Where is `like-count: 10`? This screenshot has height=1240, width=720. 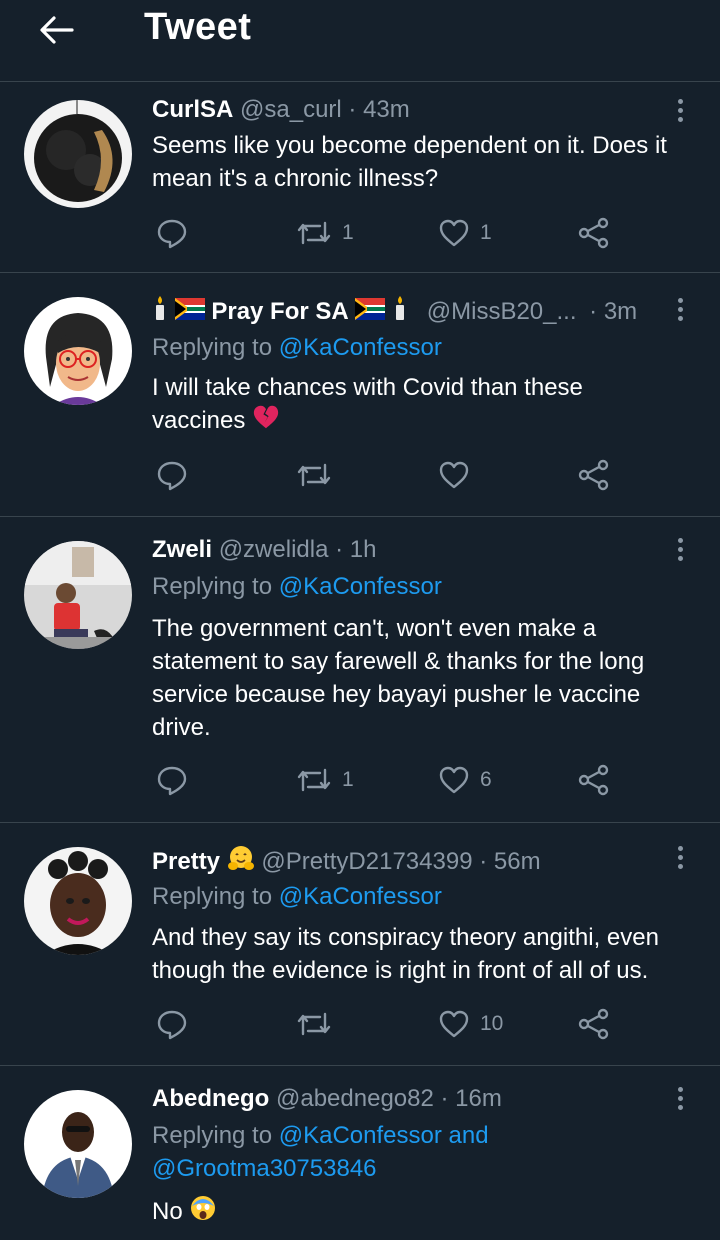
like-count: 10 is located at coordinates (492, 1023).